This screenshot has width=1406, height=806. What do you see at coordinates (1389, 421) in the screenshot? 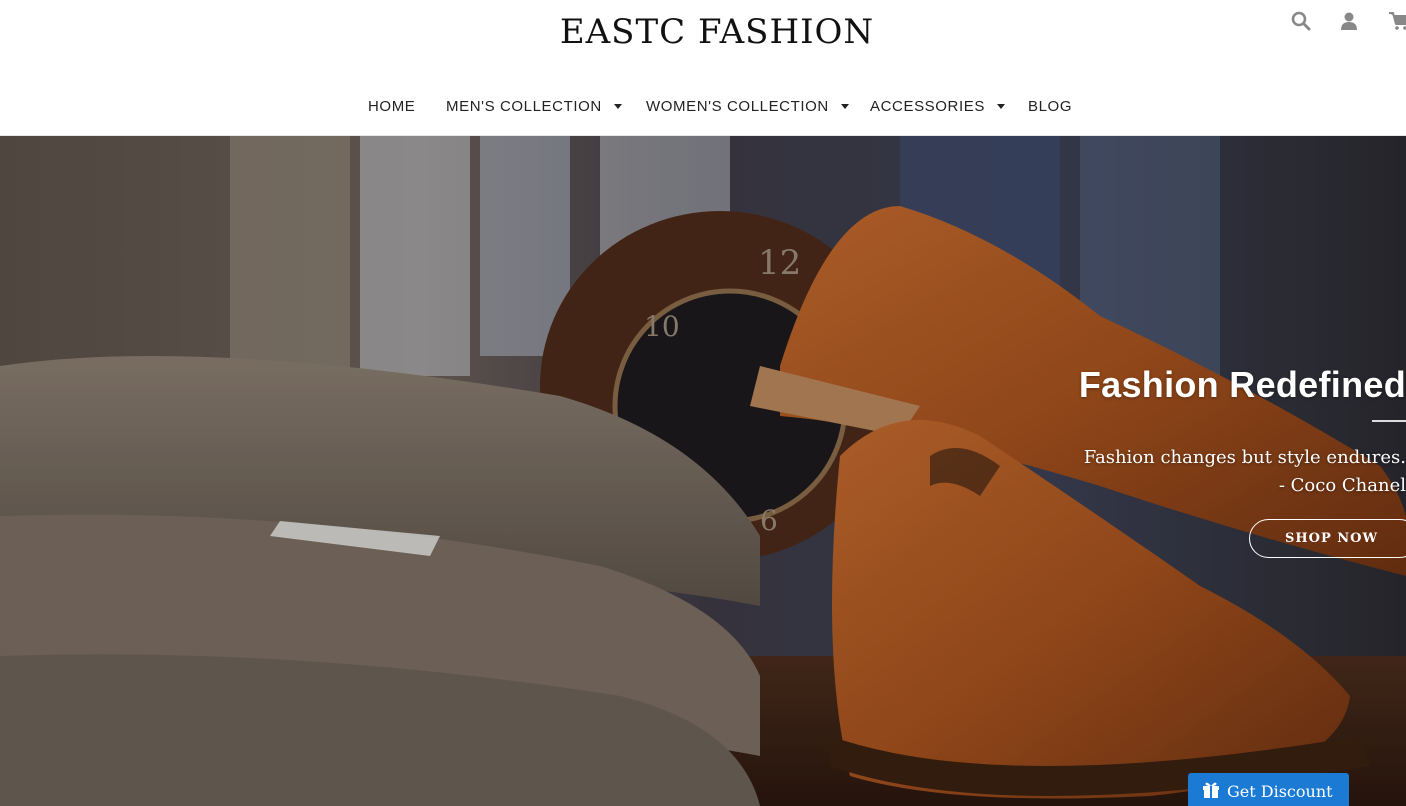
I see `hero-divider` at bounding box center [1389, 421].